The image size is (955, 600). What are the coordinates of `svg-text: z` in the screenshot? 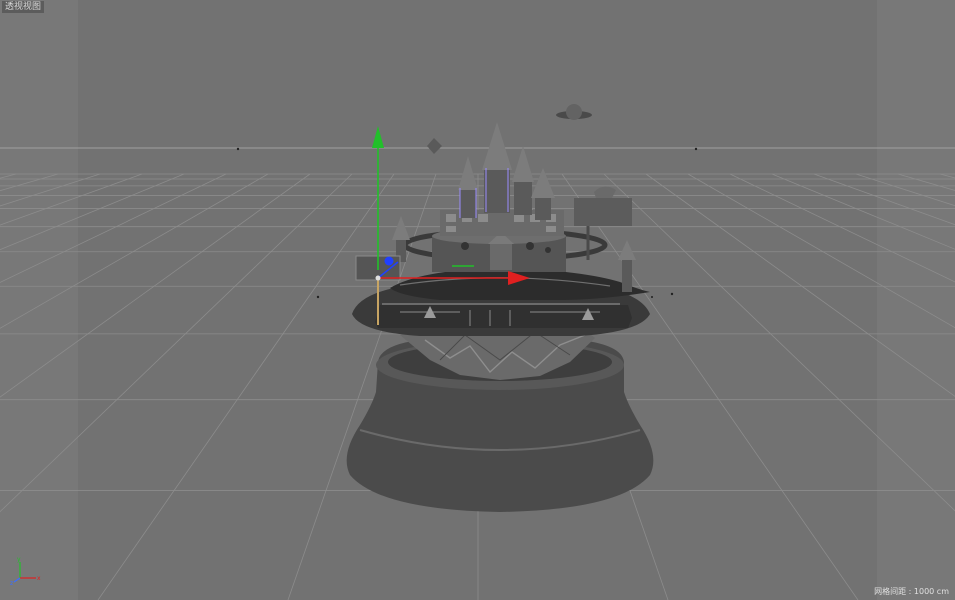 It's located at (11, 583).